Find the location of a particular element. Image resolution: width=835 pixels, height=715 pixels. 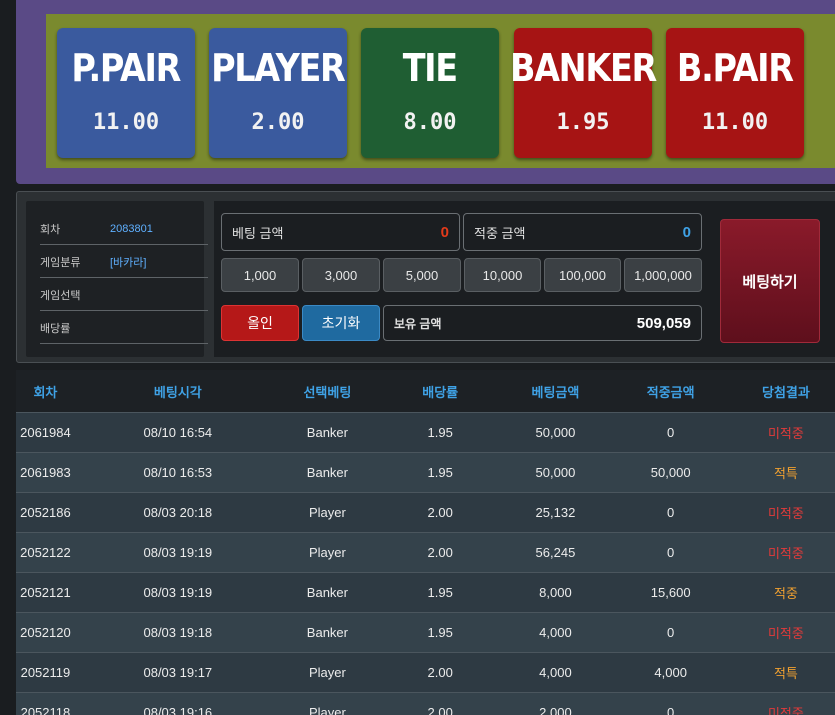

header-odds: 배당률 is located at coordinates (440, 392).